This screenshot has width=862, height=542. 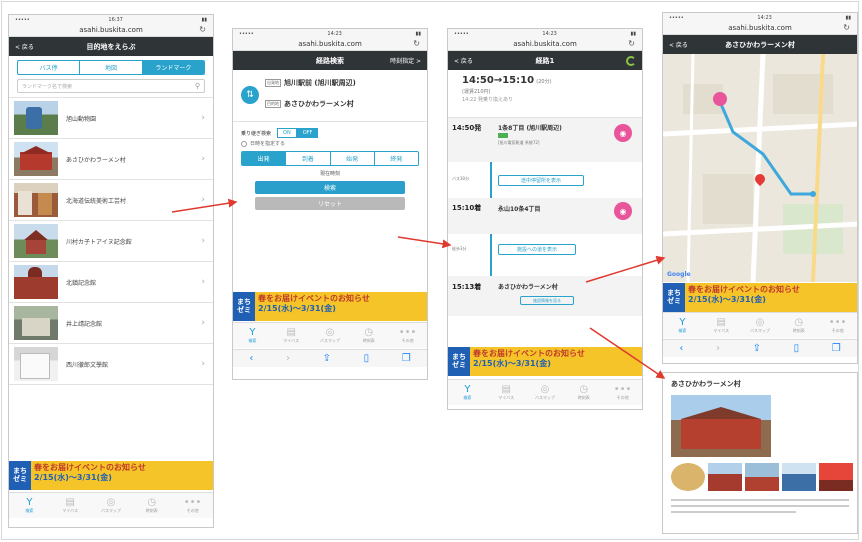 What do you see at coordinates (203, 118) in the screenshot?
I see `chevron-right-icon: ›` at bounding box center [203, 118].